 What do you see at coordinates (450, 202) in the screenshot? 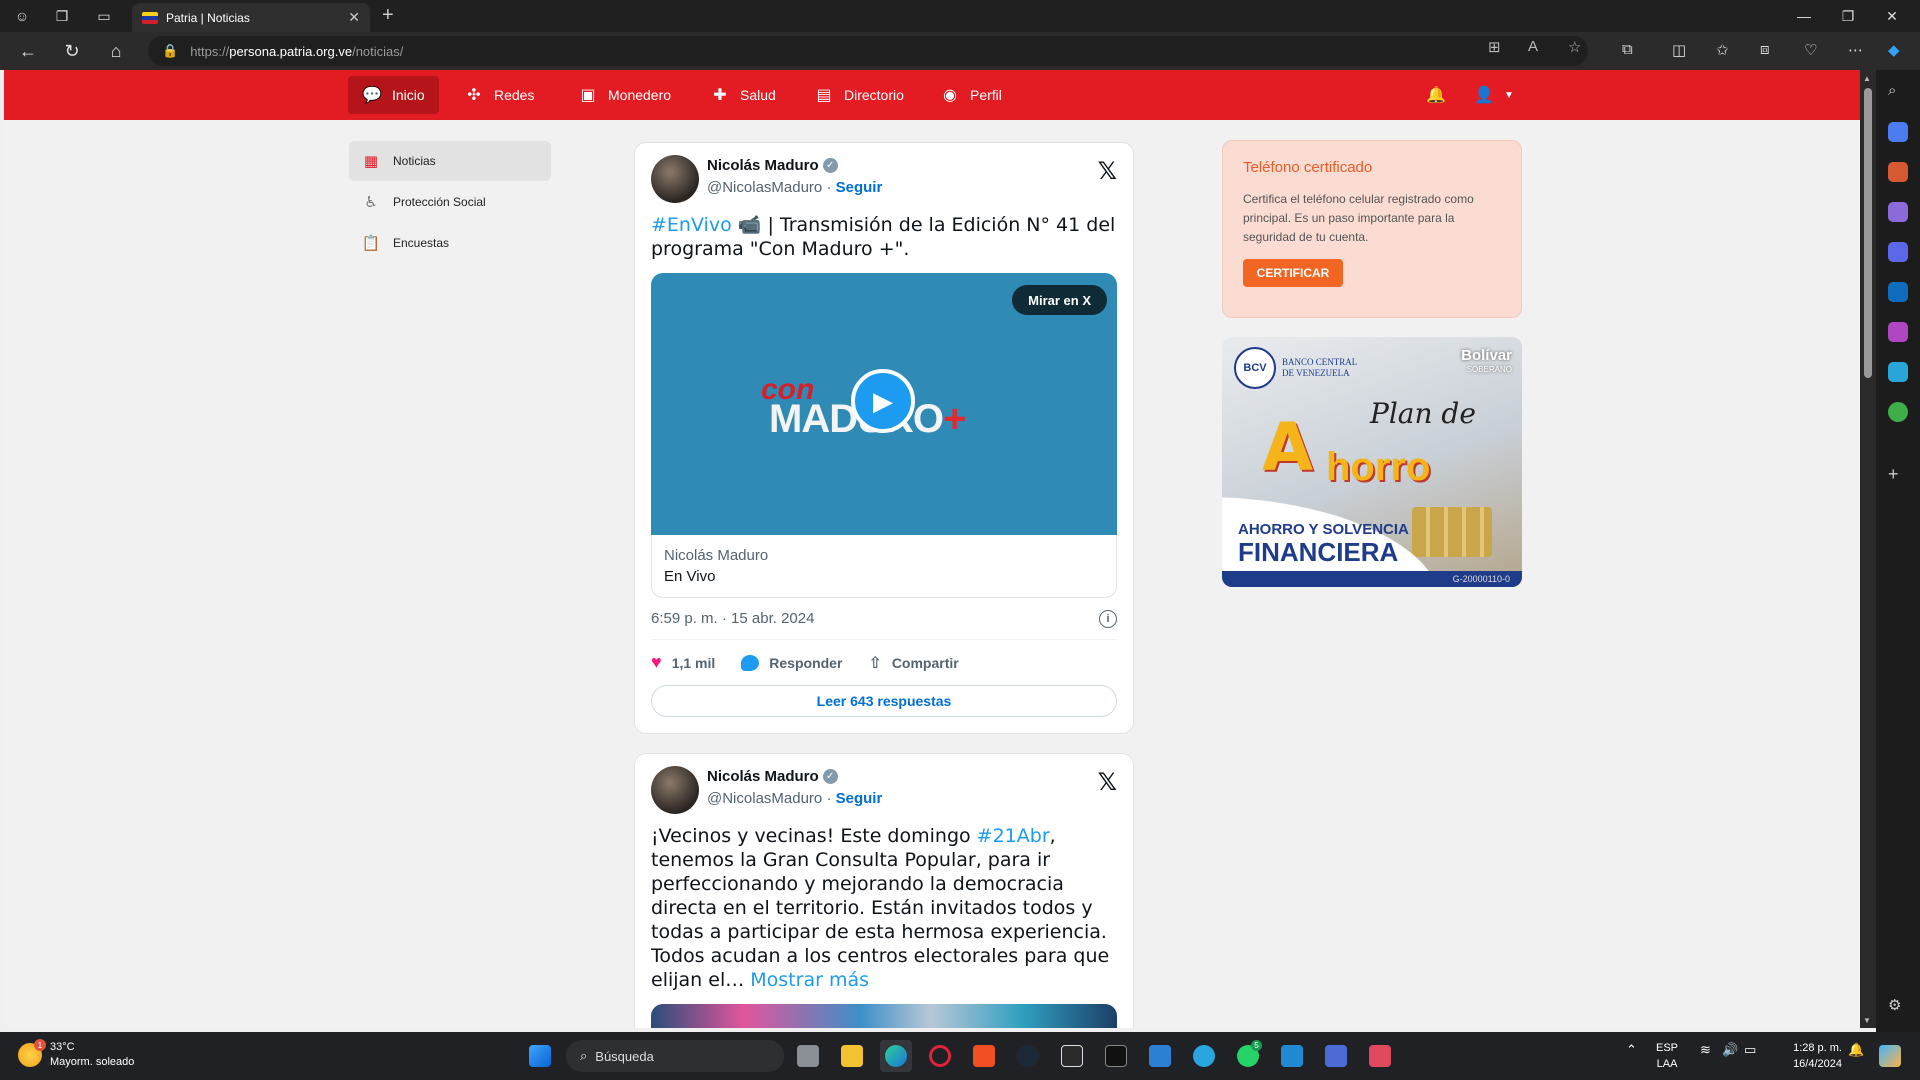
I see `menu-proteccion-social: ♿ Protección Social` at bounding box center [450, 202].